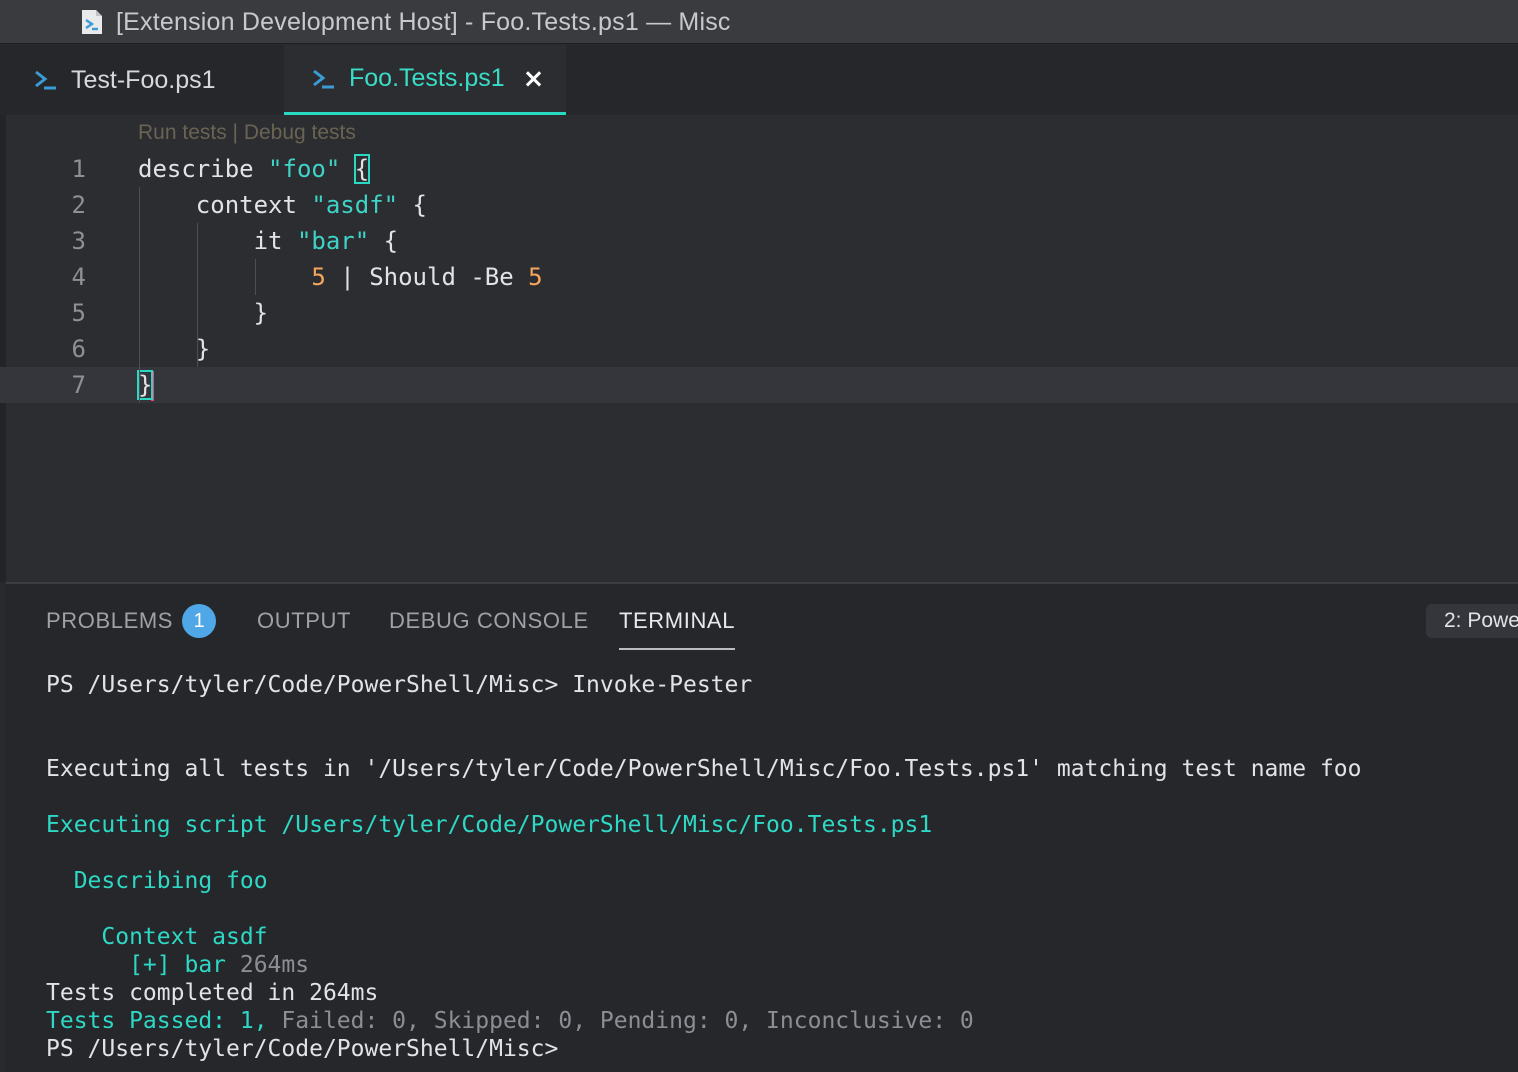  I want to click on matched-brace: {, so click(362, 169).